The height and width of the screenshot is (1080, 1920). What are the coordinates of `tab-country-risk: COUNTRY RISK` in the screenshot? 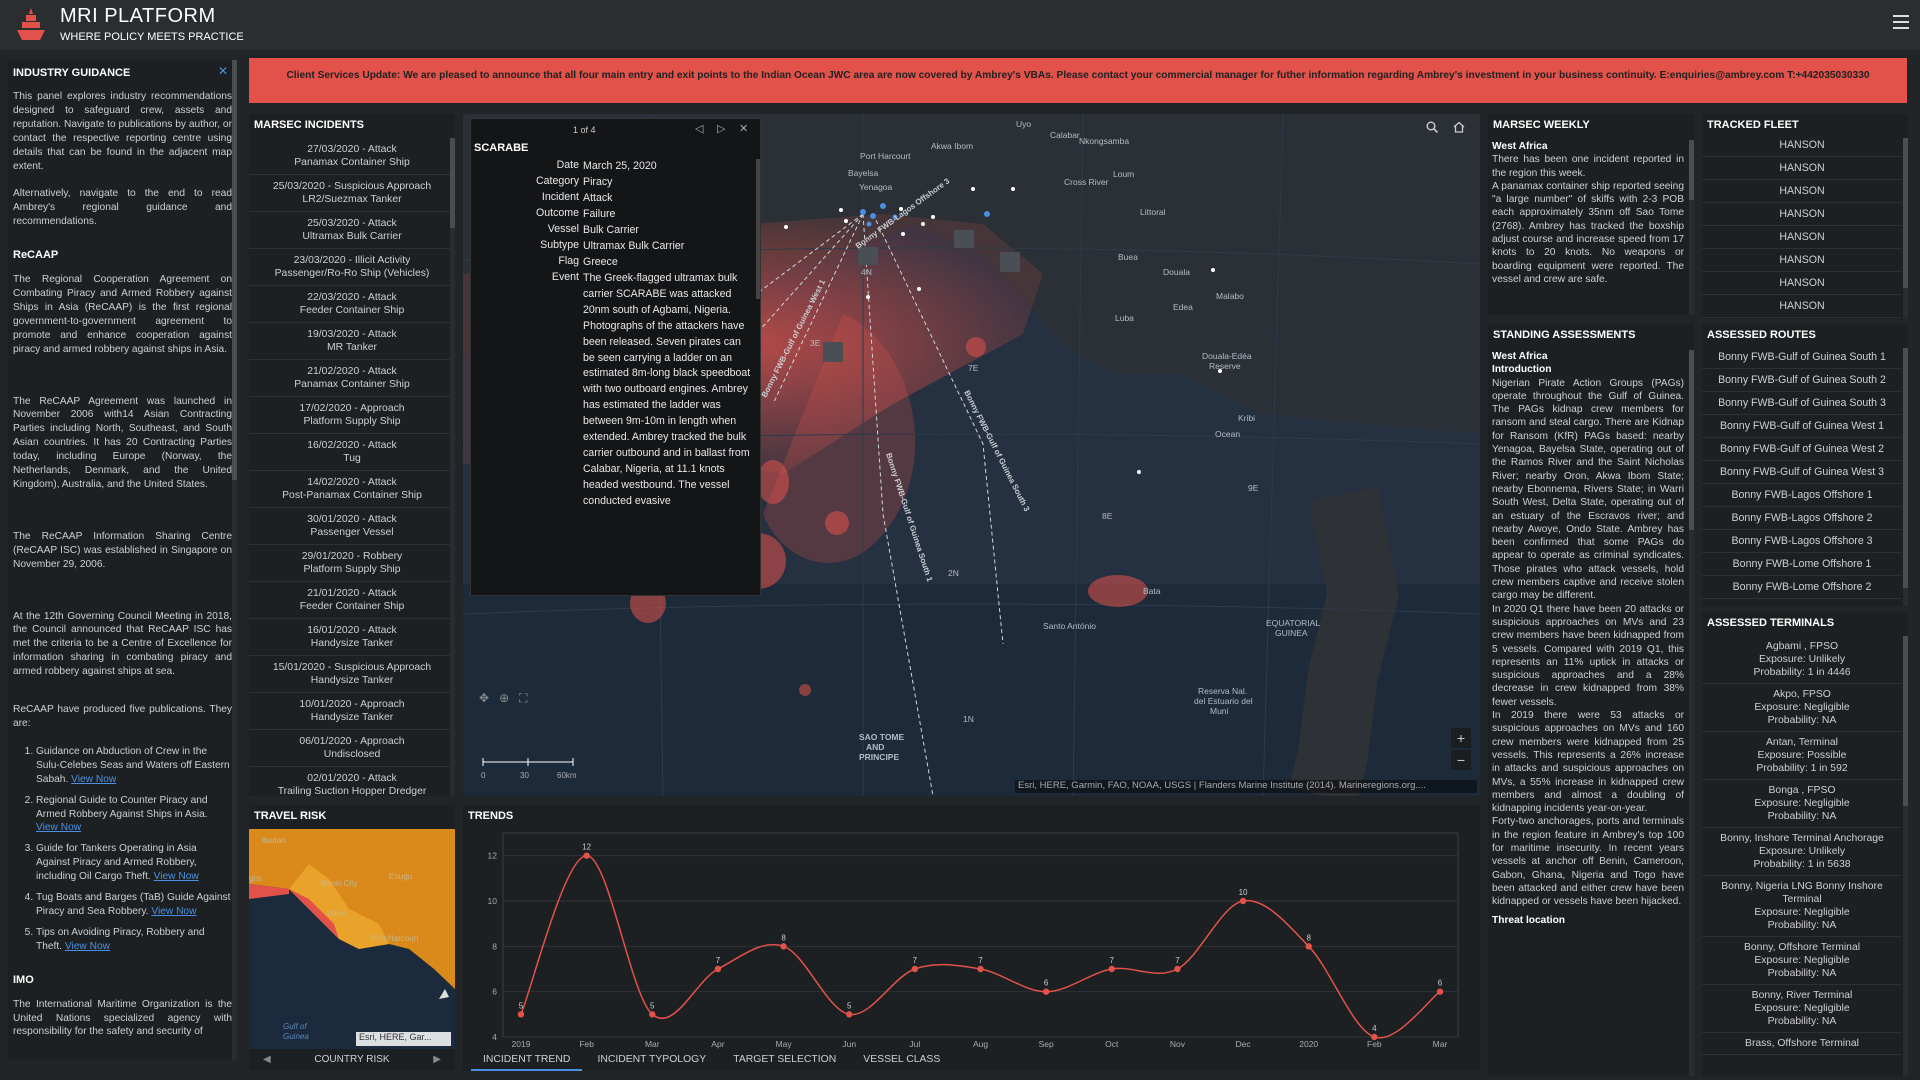 It's located at (351, 1059).